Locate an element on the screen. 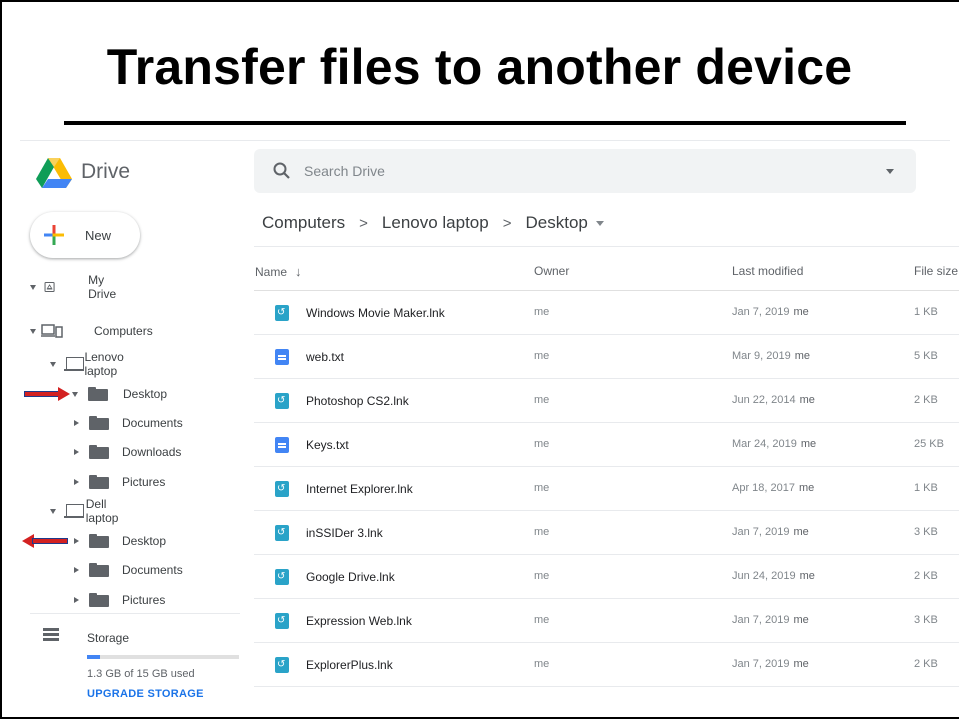 Image resolution: width=959 pixels, height=719 pixels. new-button: New is located at coordinates (85, 235).